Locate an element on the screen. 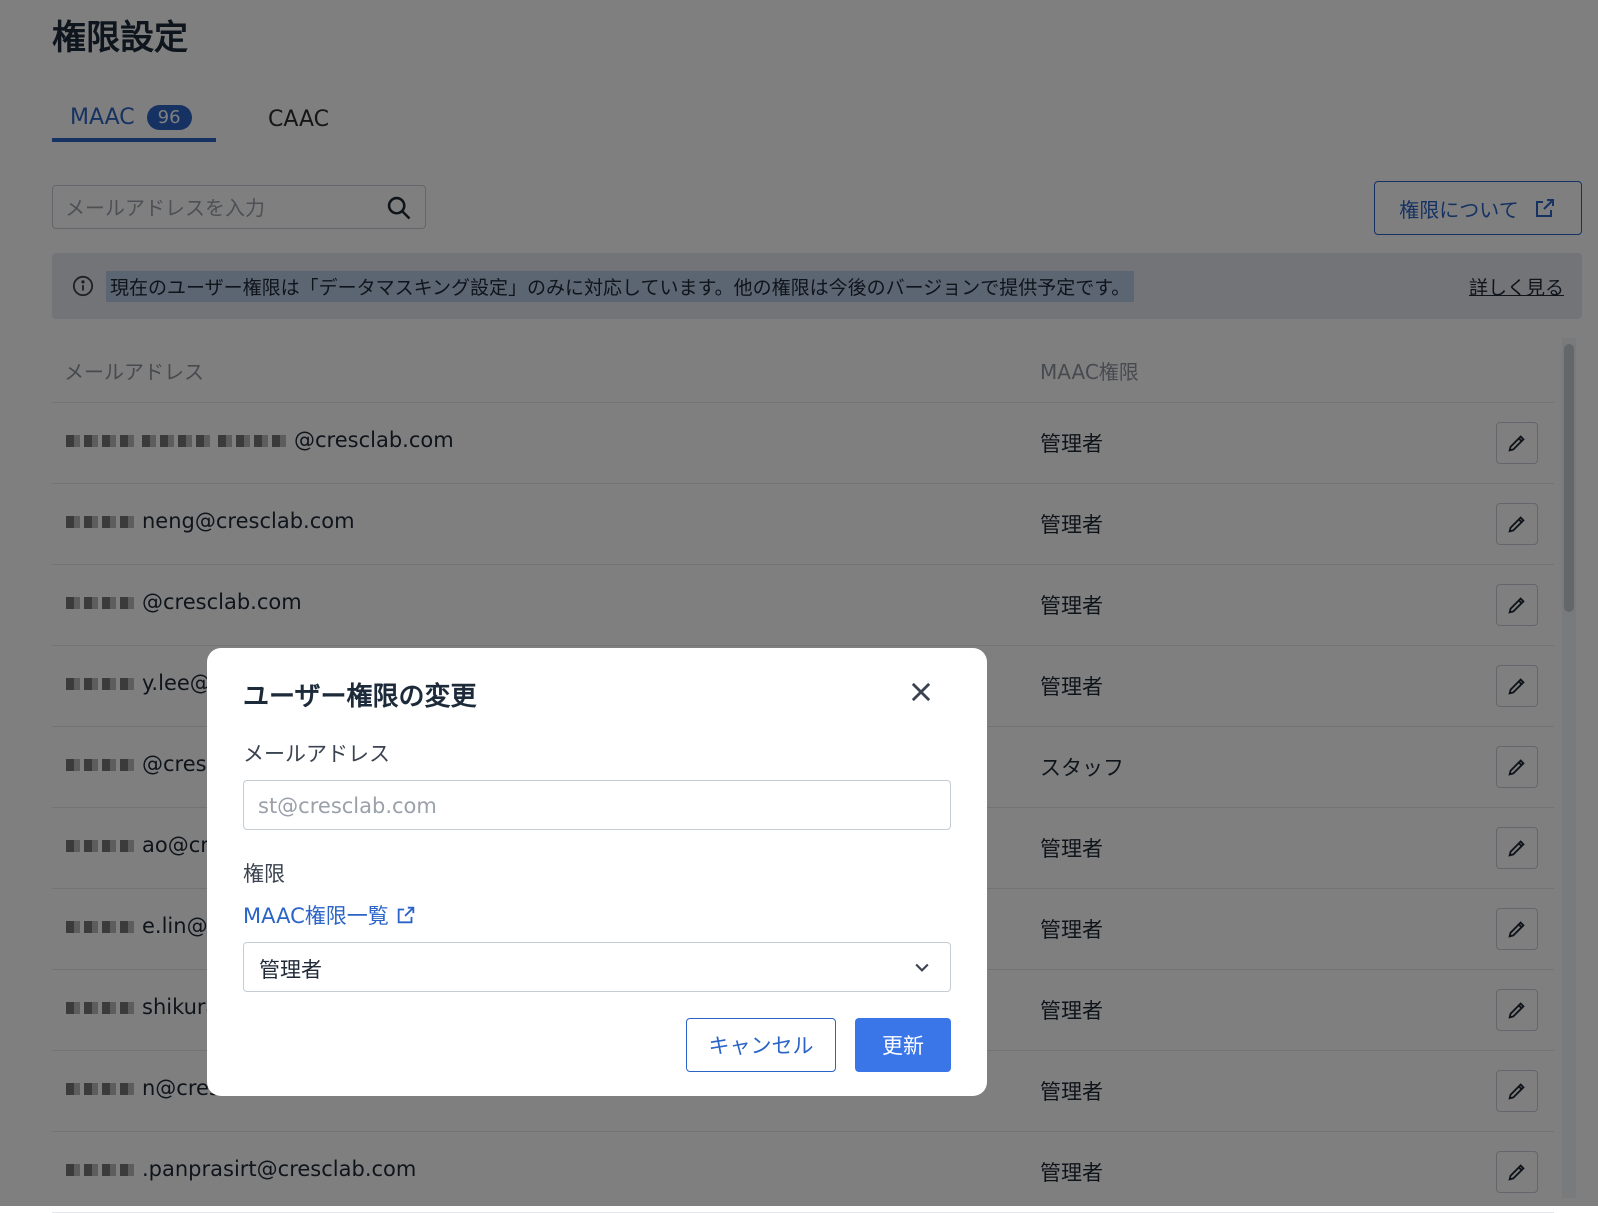  permission-list-link-label: MAAC権限一覧 is located at coordinates (316, 916).